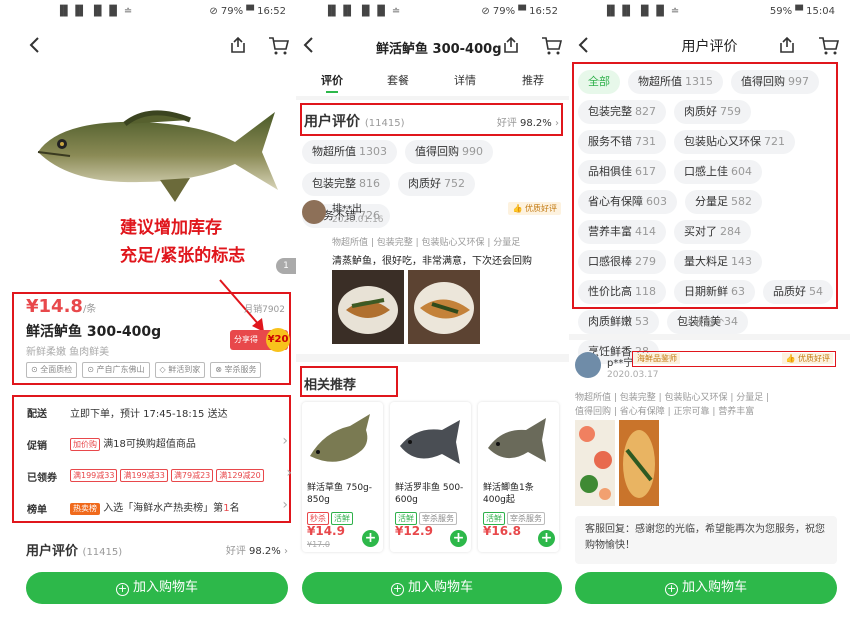  Describe the element at coordinates (627, 202) in the screenshot. I see `review-tag: 省心有保障 603` at that location.